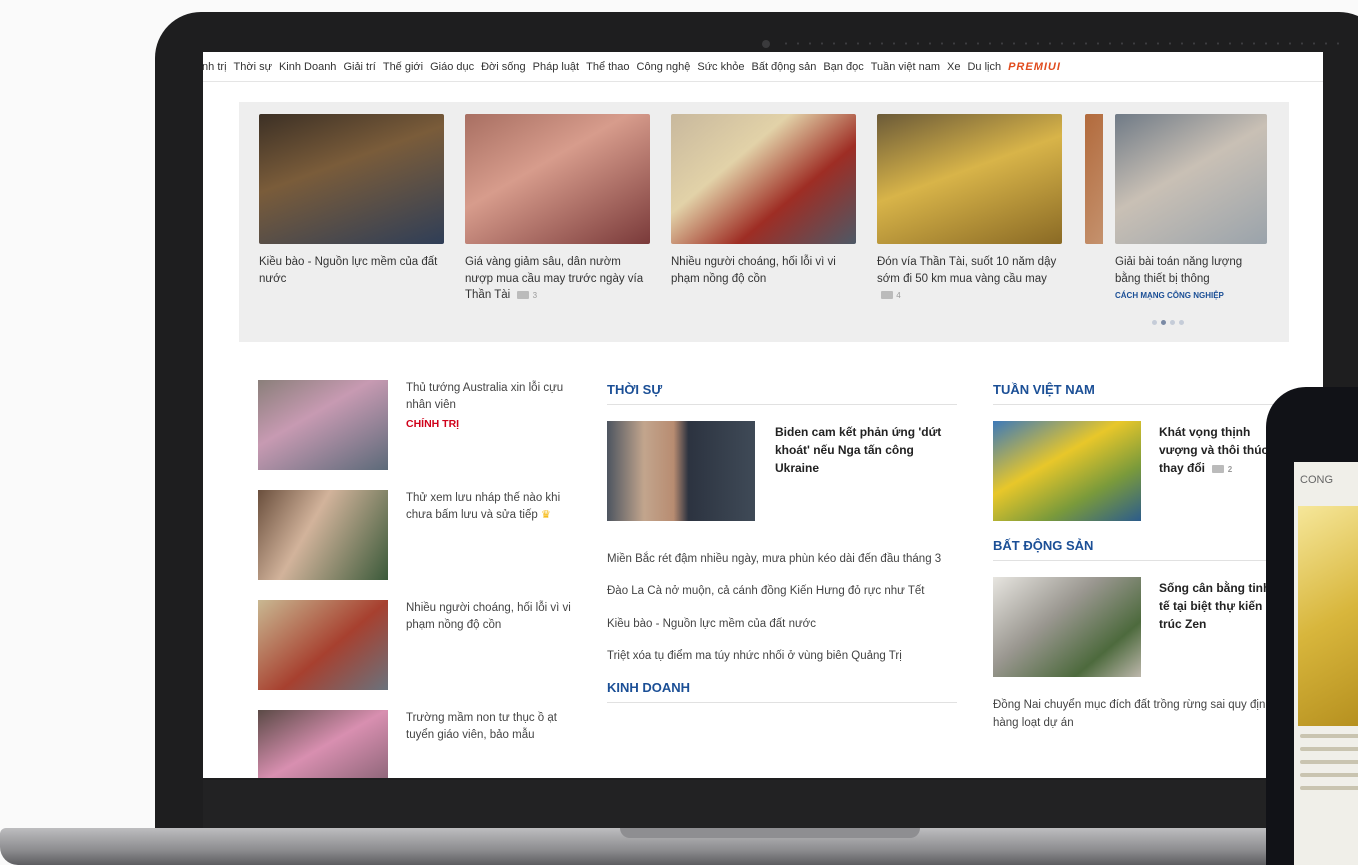  I want to click on carousel-partial-item, so click(1094, 179).